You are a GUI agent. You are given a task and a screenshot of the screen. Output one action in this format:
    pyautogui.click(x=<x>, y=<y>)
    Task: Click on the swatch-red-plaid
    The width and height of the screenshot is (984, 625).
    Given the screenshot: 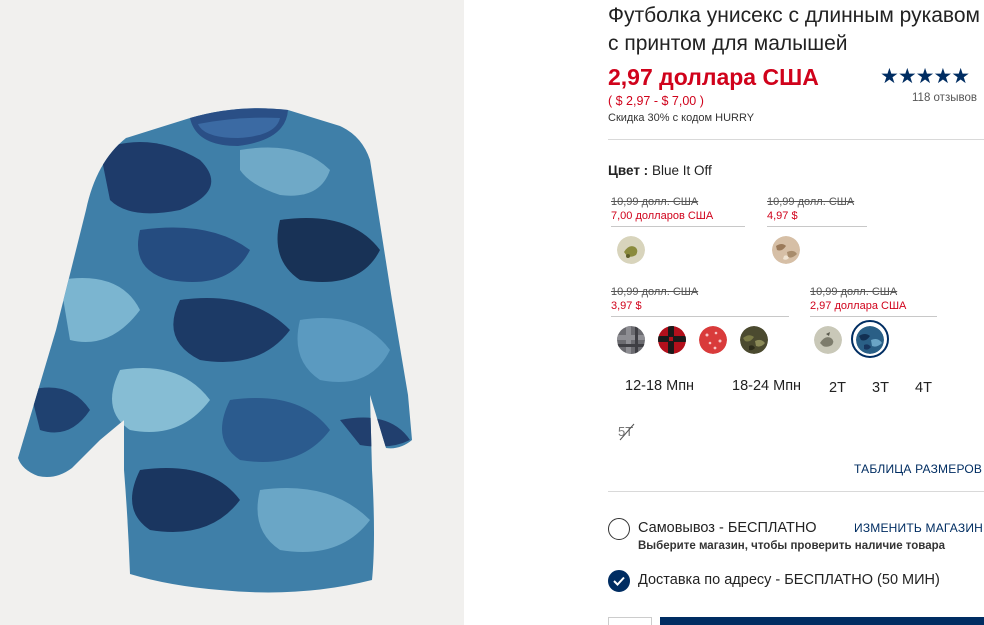 What is the action you would take?
    pyautogui.click(x=672, y=340)
    